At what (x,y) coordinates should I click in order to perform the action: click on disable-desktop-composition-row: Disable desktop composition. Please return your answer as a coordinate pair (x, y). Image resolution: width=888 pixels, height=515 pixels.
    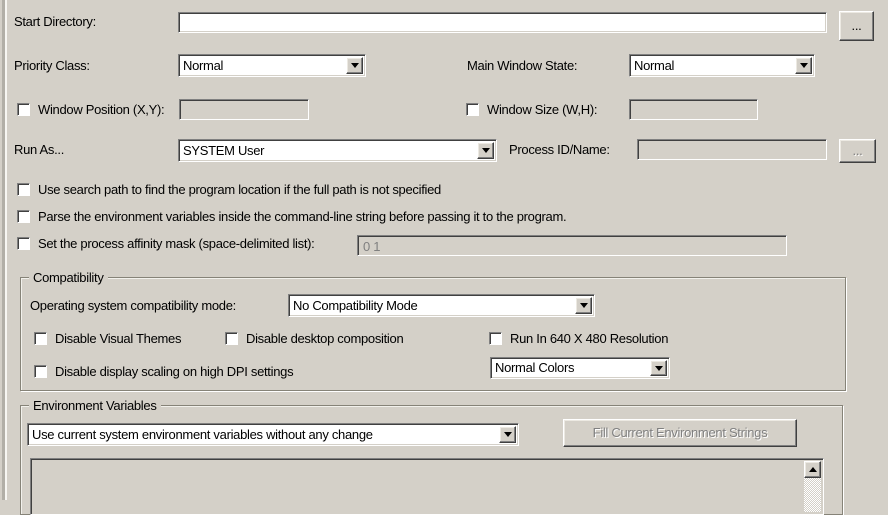
    Looking at the image, I should click on (314, 338).